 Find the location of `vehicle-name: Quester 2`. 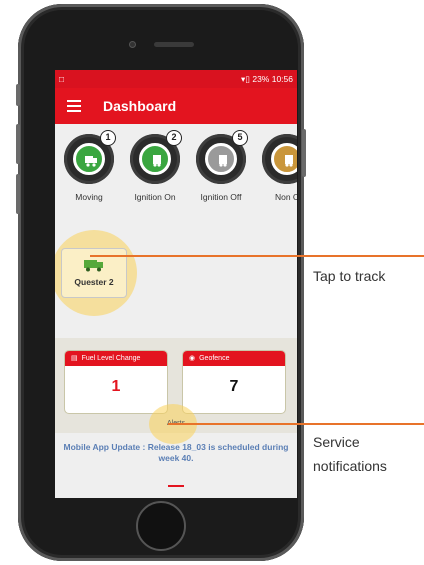

vehicle-name: Quester 2 is located at coordinates (94, 282).